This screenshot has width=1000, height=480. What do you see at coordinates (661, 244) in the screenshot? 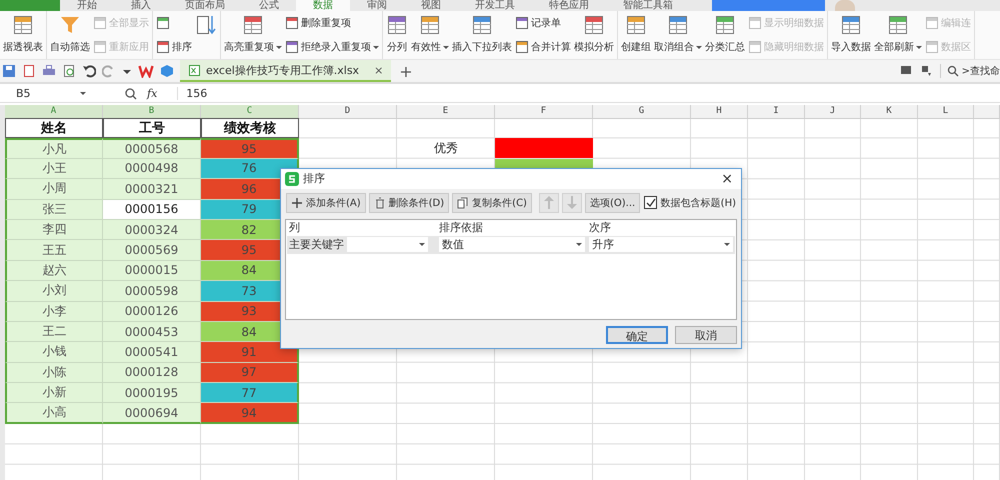
I see `order-select: 升序` at bounding box center [661, 244].